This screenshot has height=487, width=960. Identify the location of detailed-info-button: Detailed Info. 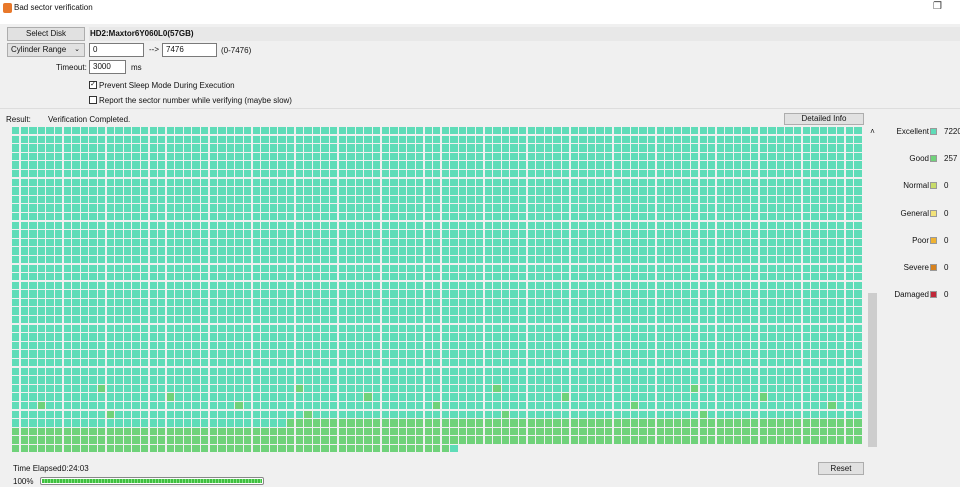
(824, 119).